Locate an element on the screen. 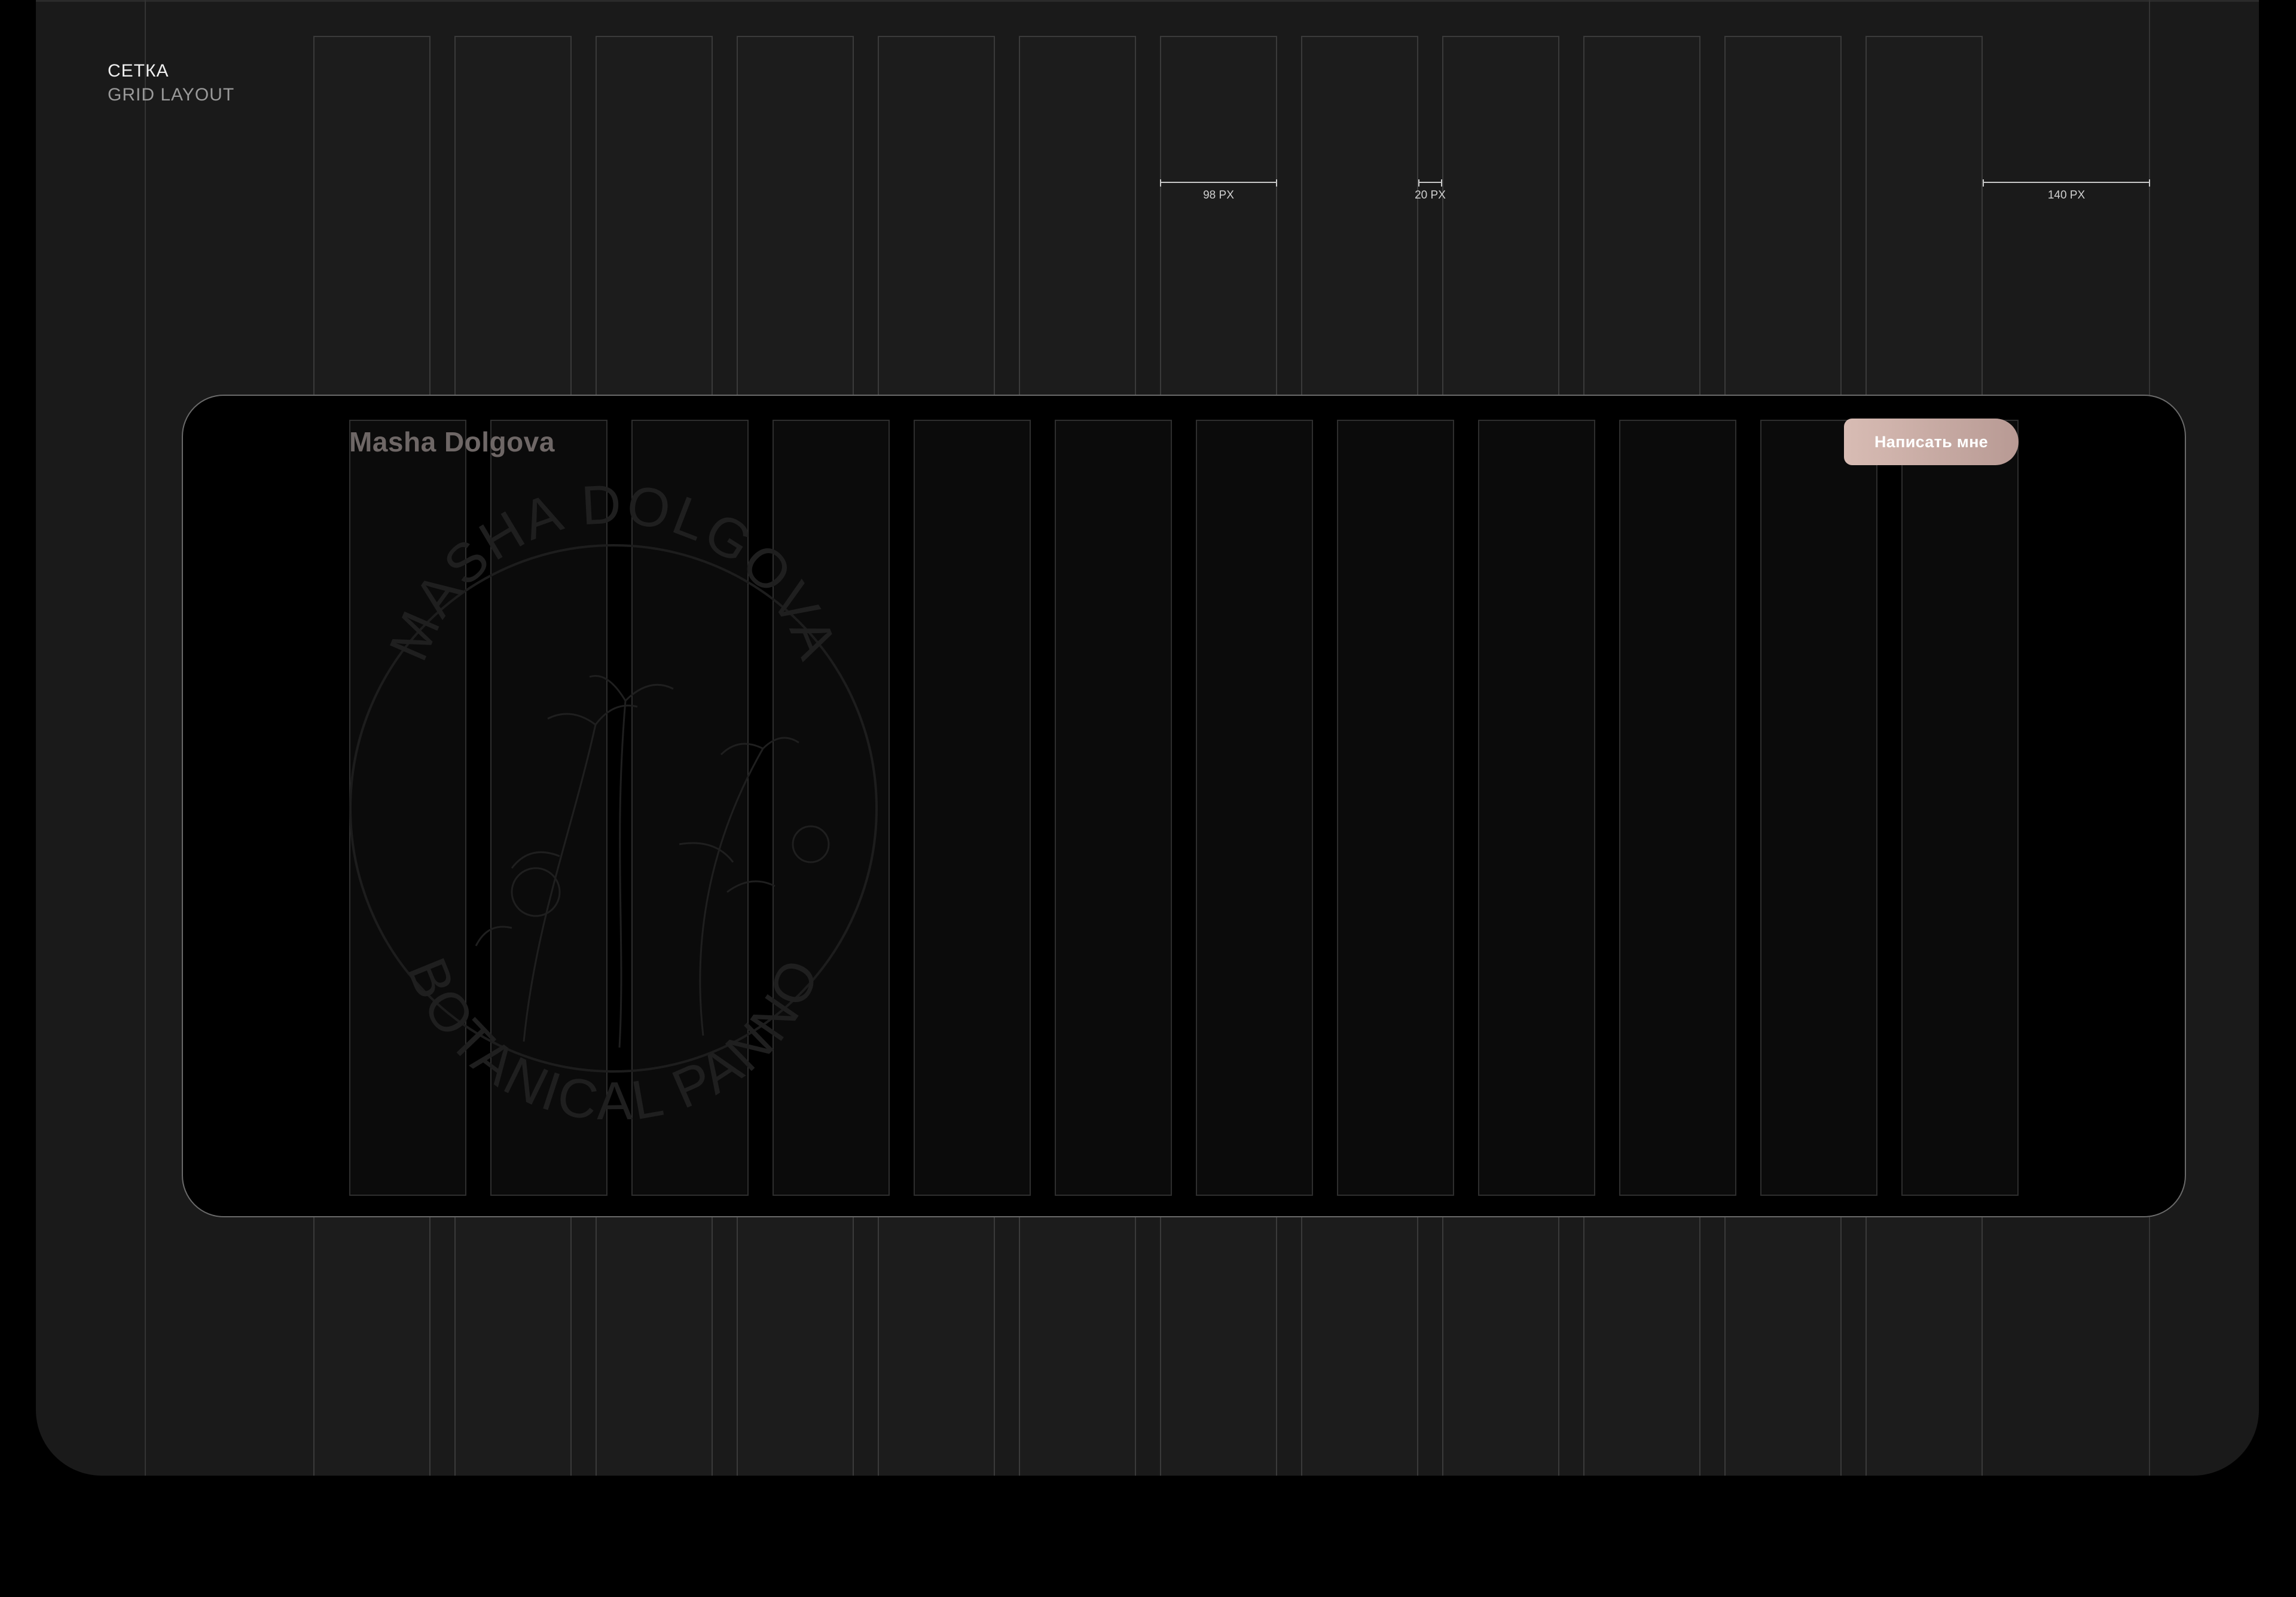 The height and width of the screenshot is (1597, 2296). page-subtitle: GRID LAYOUT is located at coordinates (171, 95).